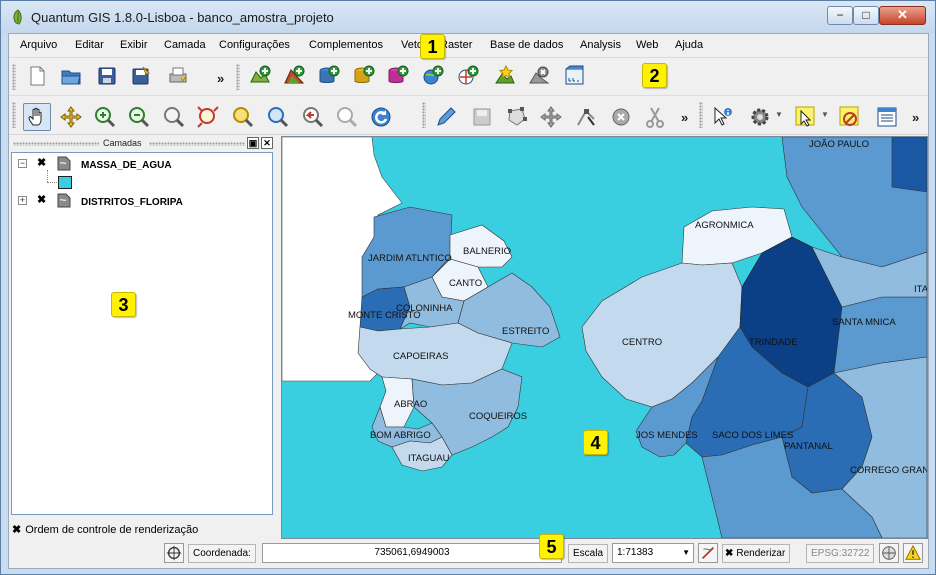 This screenshot has width=936, height=575. Describe the element at coordinates (141, 76) in the screenshot. I see `save-as-icon` at that location.